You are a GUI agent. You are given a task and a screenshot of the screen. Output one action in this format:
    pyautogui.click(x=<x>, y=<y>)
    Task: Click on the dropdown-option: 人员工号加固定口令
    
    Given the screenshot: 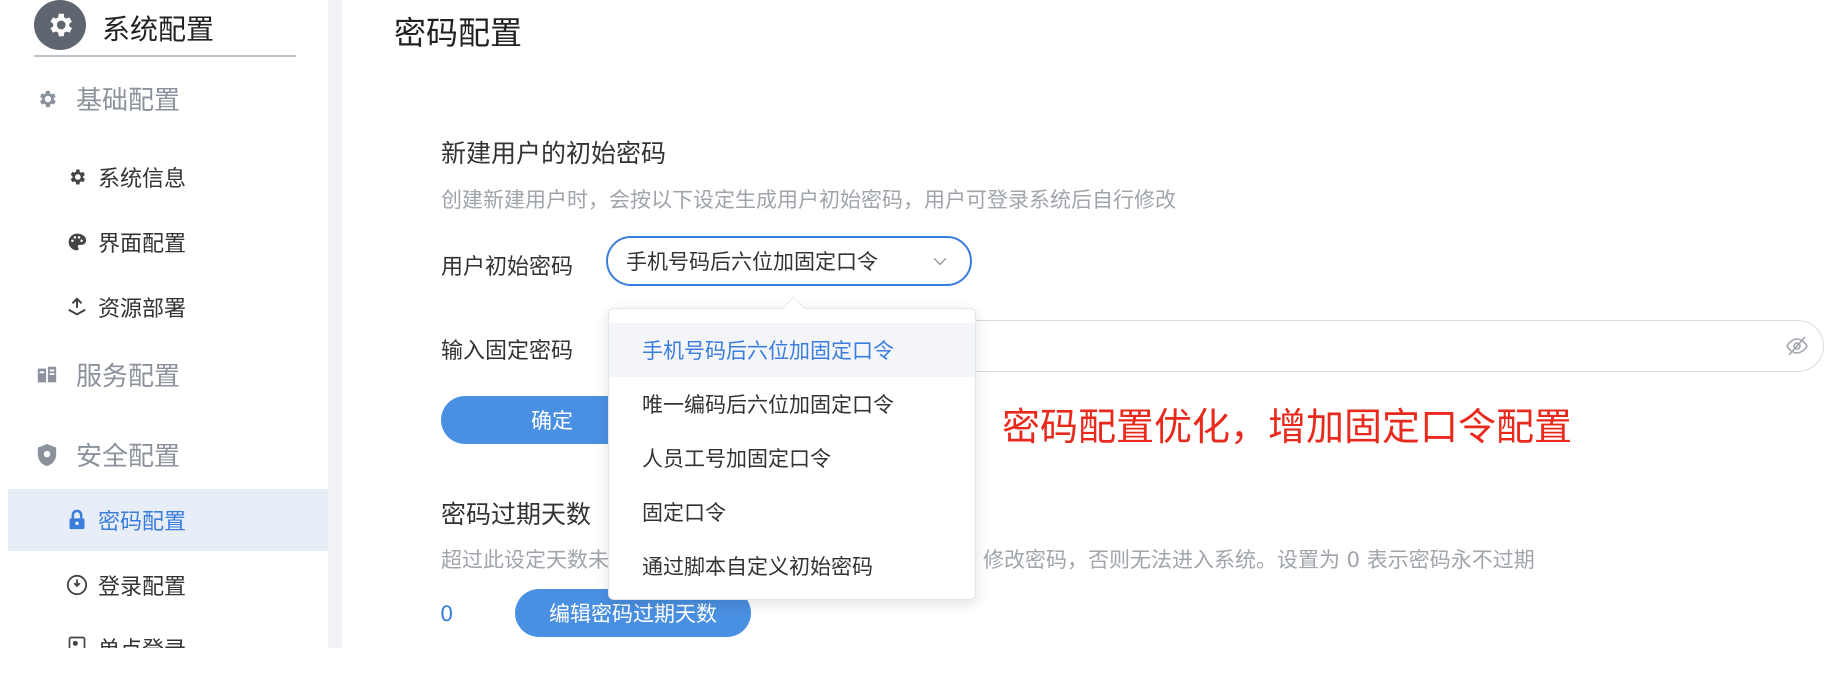 What is the action you would take?
    pyautogui.click(x=792, y=458)
    